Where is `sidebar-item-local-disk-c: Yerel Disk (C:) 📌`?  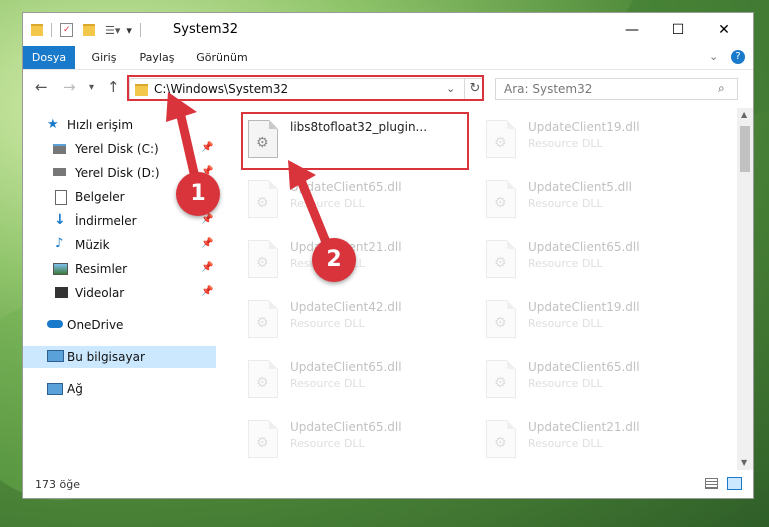 sidebar-item-local-disk-c: Yerel Disk (C:) 📌 is located at coordinates (119, 149).